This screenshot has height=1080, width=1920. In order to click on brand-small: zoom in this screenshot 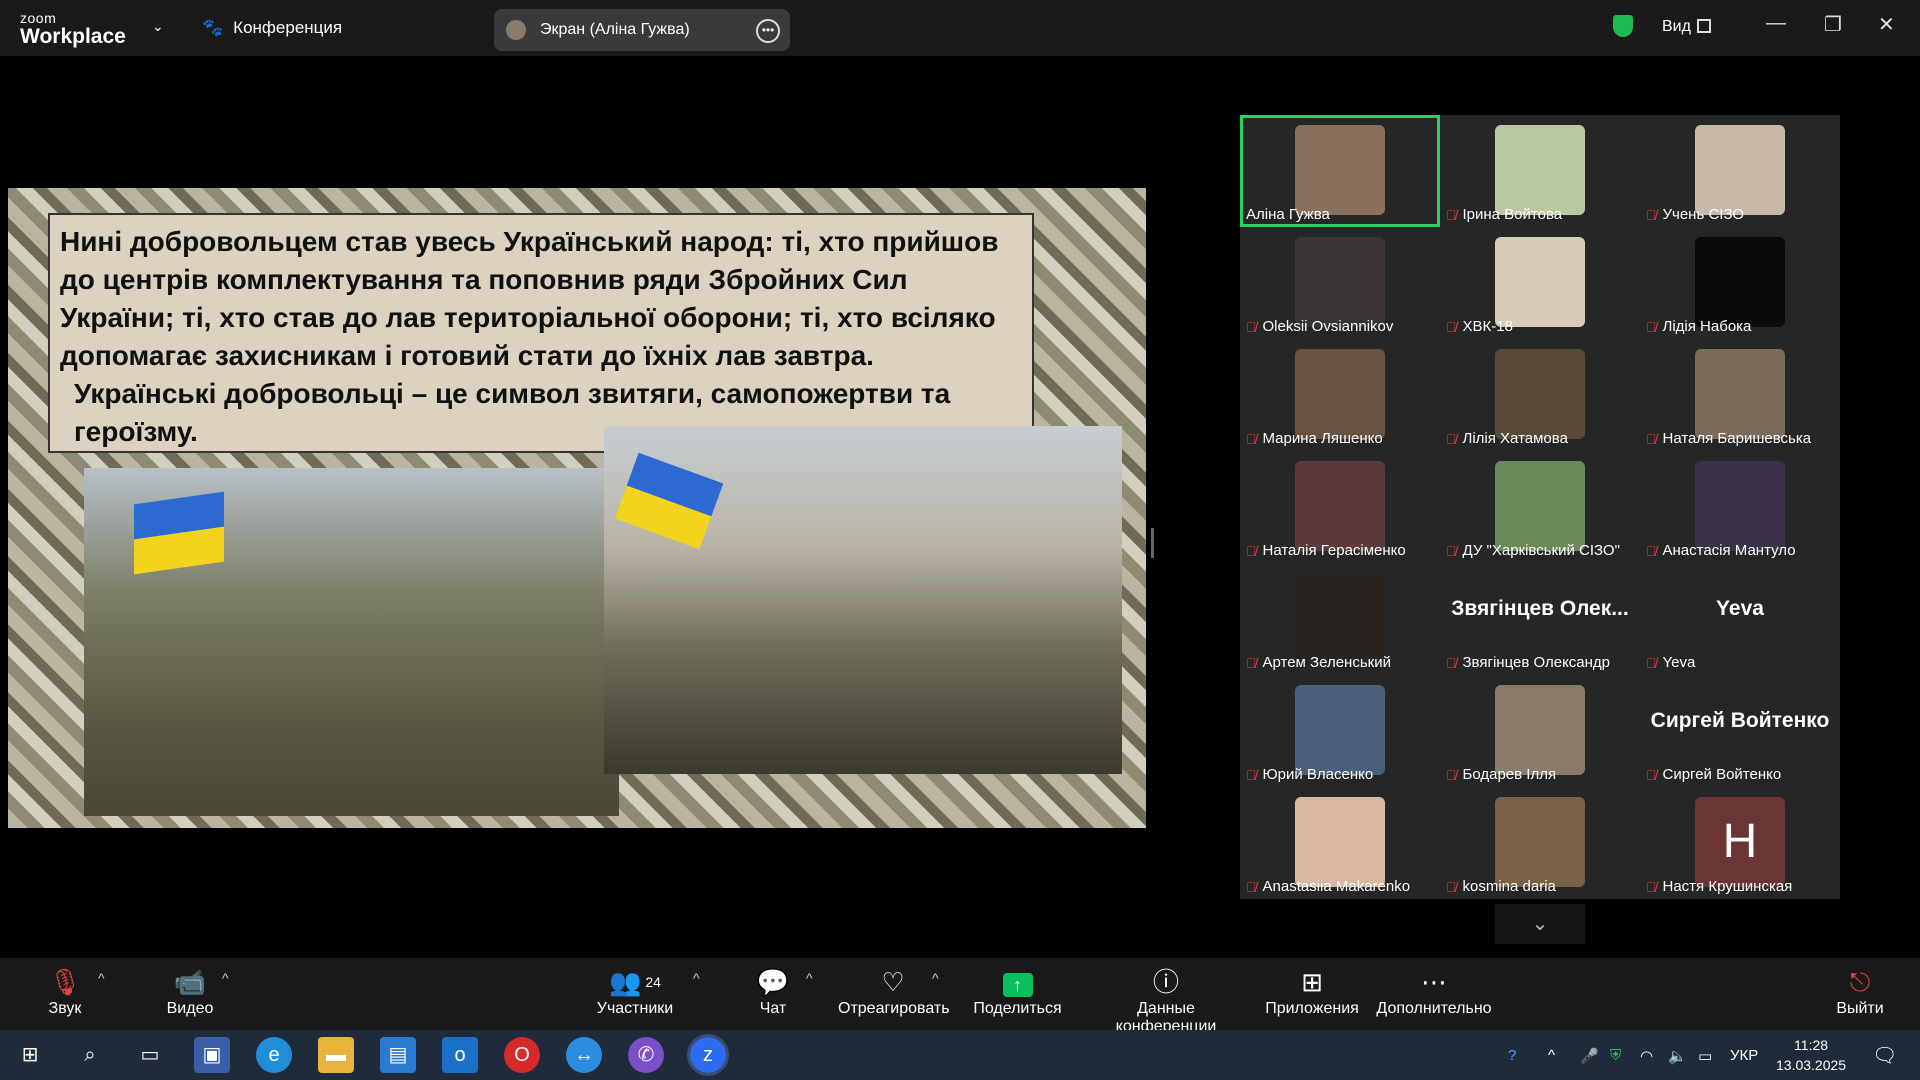, I will do `click(38, 18)`.